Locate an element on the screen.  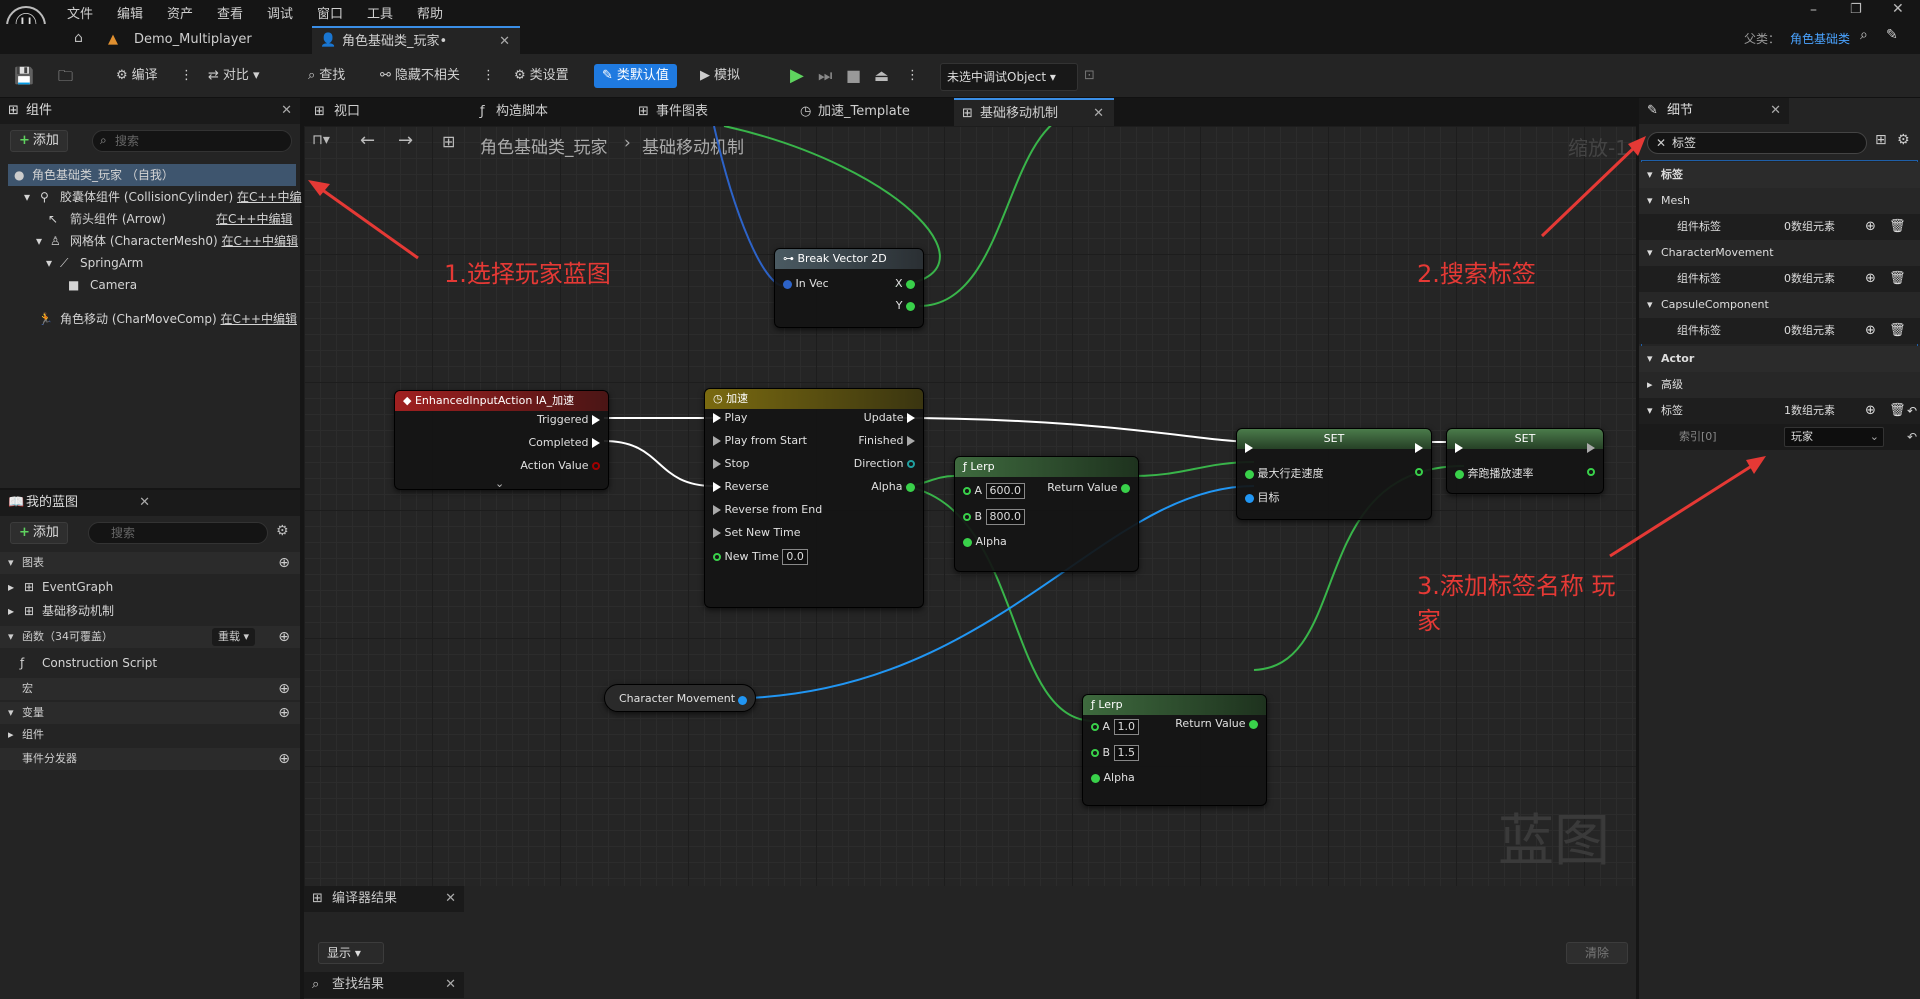
tab-basic-movement: ⊞ 基础移动机制 ✕ is located at coordinates (1034, 112).